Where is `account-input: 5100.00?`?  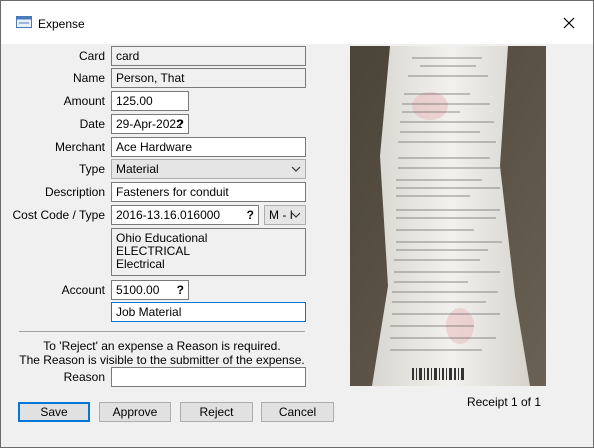 account-input: 5100.00? is located at coordinates (150, 290).